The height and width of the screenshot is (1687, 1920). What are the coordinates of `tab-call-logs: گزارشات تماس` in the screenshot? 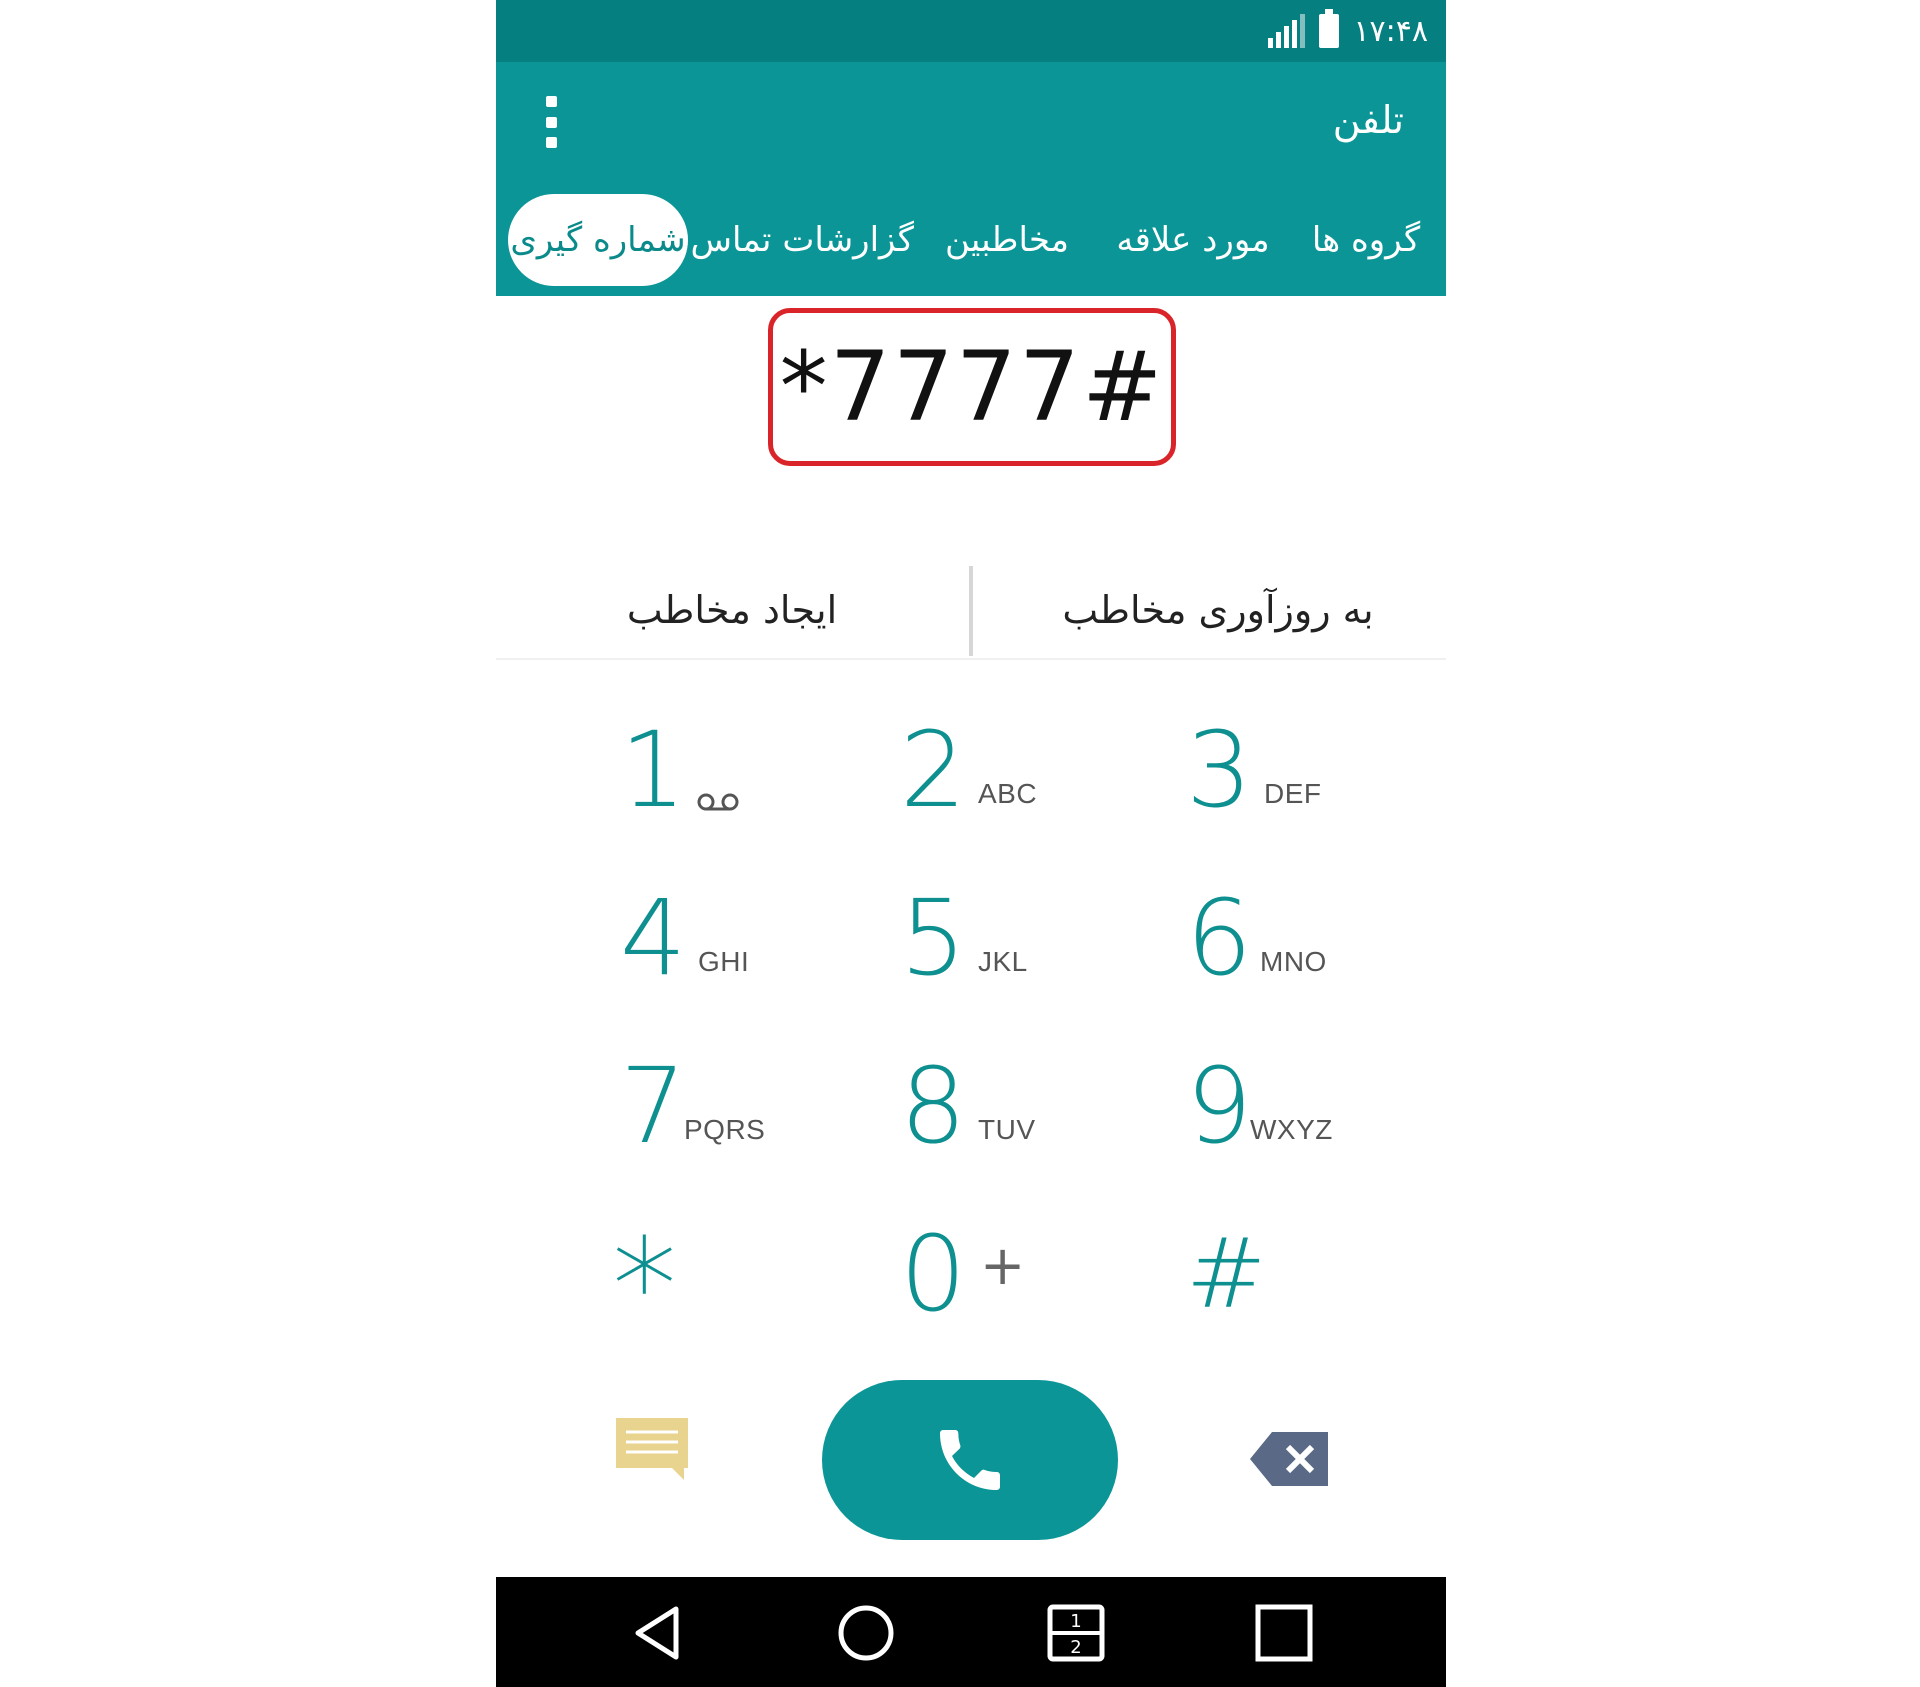 It's located at (802, 240).